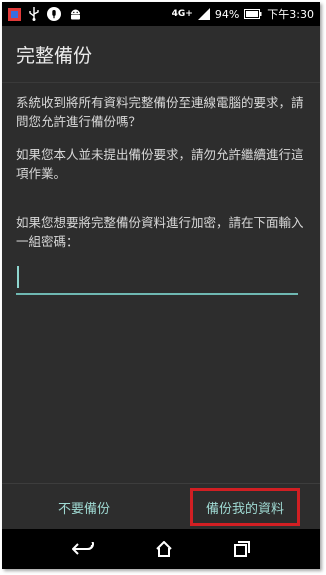 The width and height of the screenshot is (326, 575). I want to click on dialog-title: 完整備份, so click(161, 54).